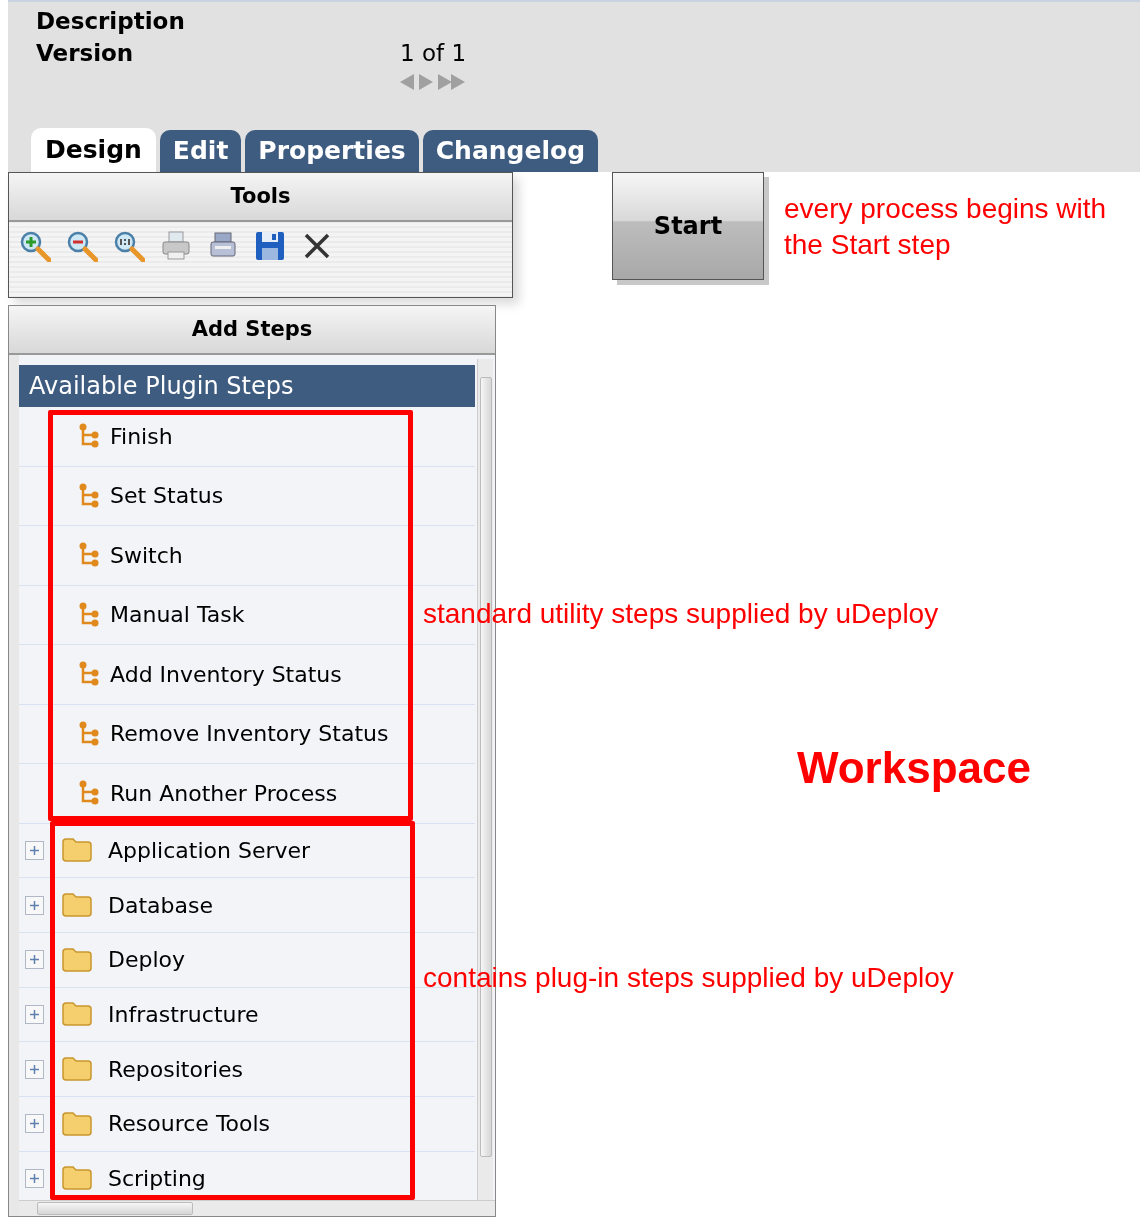 The width and height of the screenshot is (1140, 1217). I want to click on folder-label: Repositories, so click(176, 1069).